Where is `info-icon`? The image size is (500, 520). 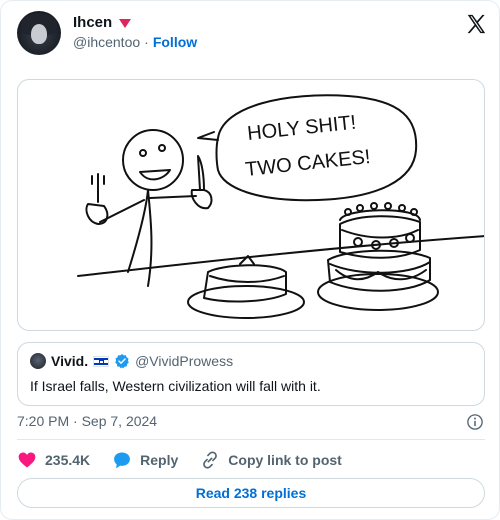
info-icon is located at coordinates (475, 422).